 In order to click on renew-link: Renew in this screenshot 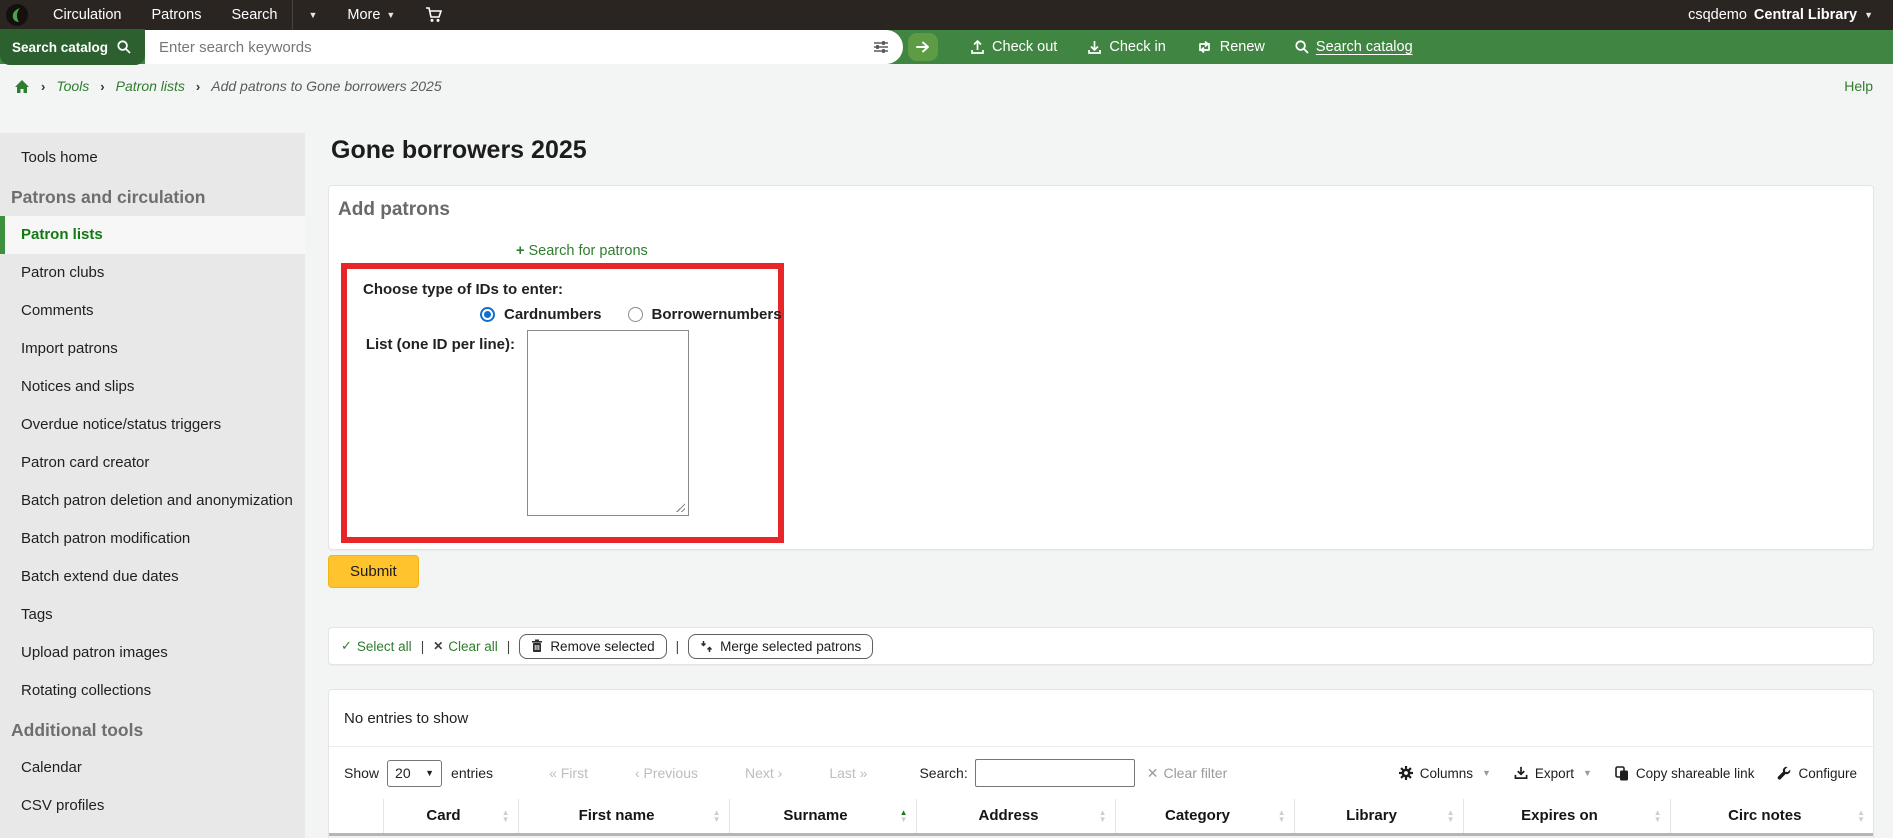, I will do `click(1230, 47)`.